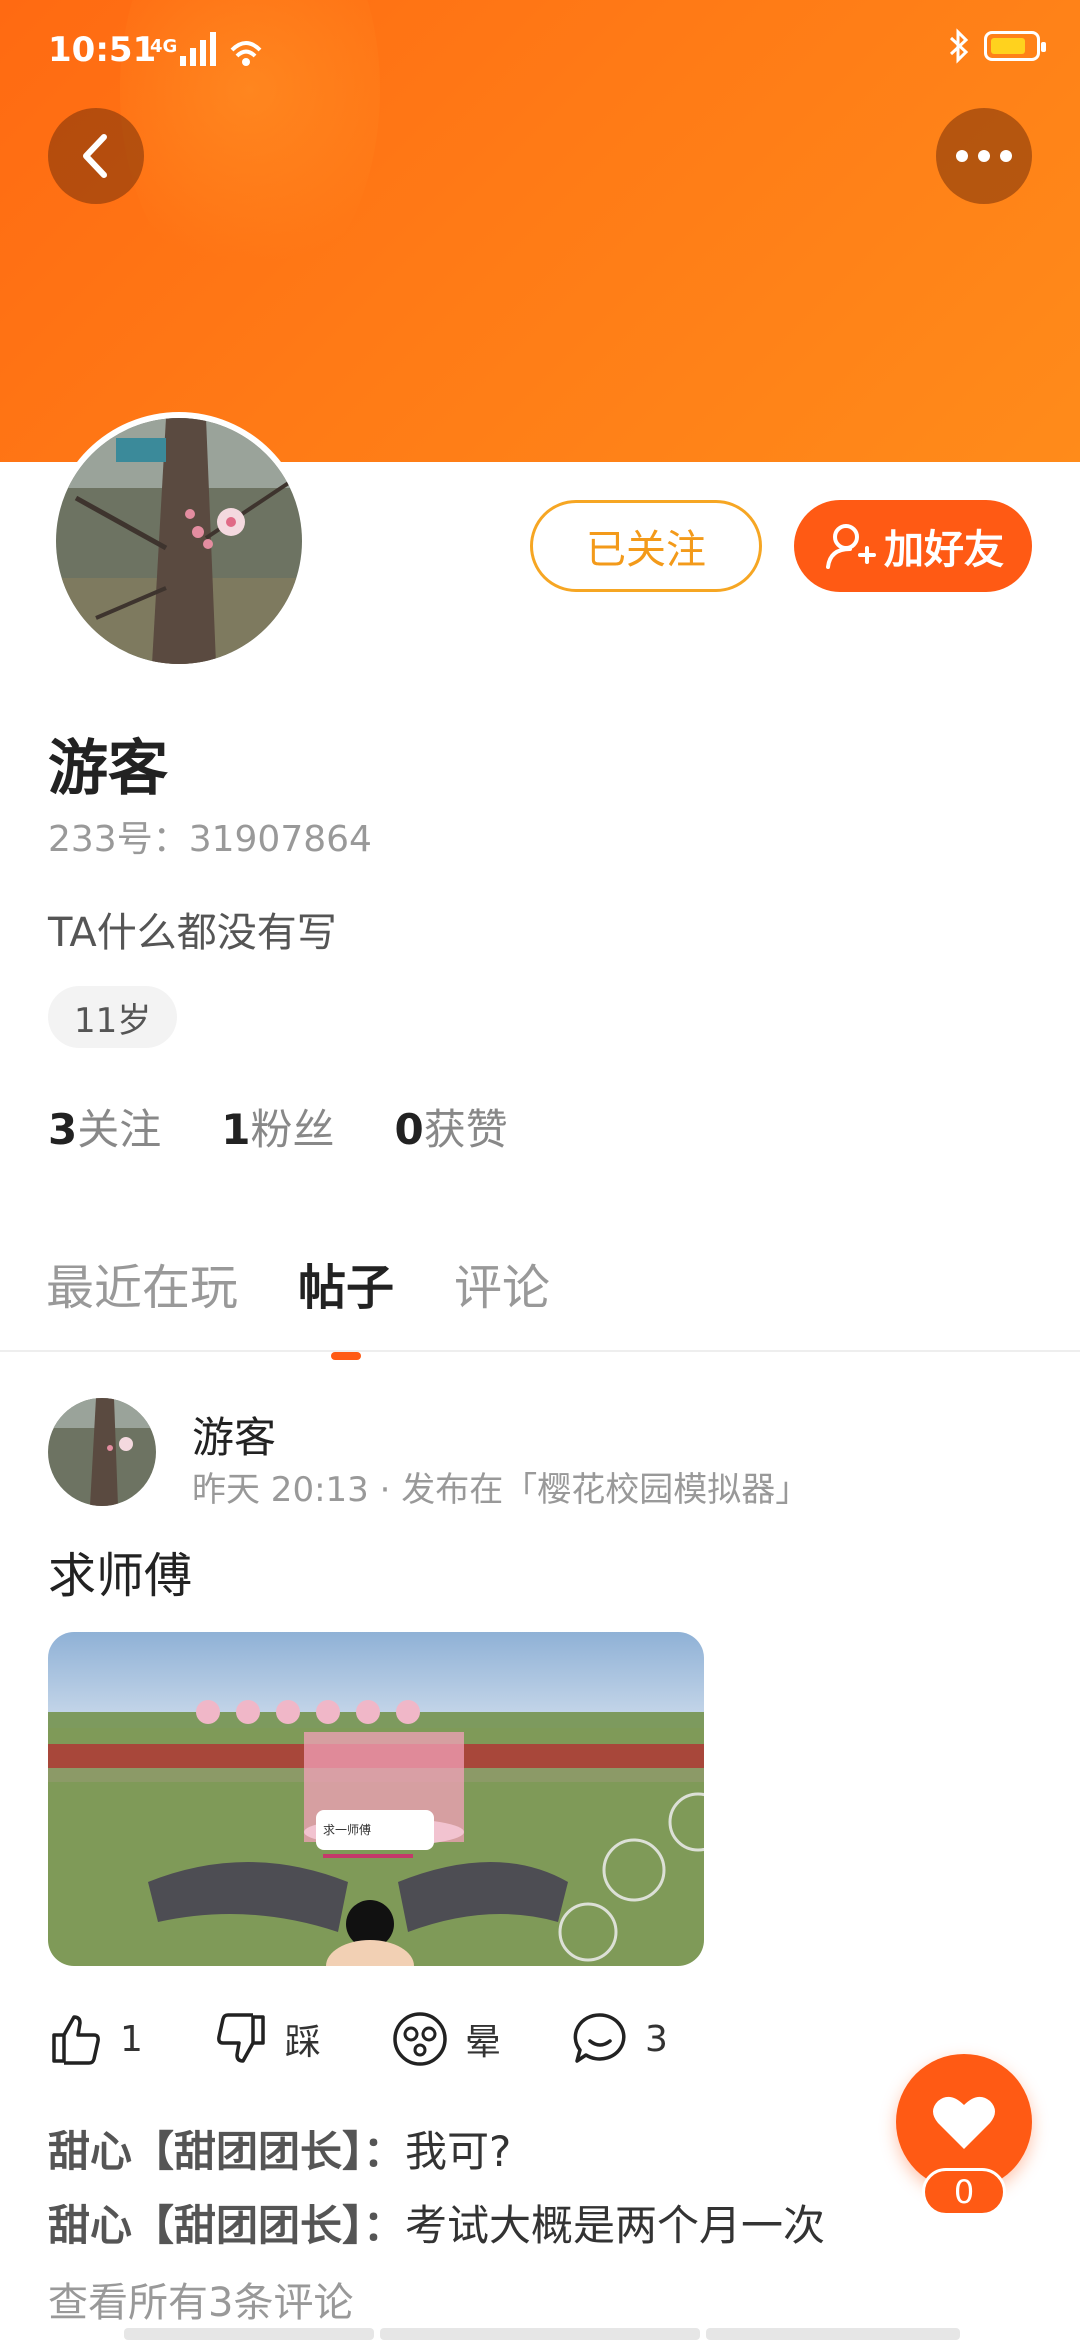 The width and height of the screenshot is (1080, 2340). I want to click on profile-uid: 233号：31907864, so click(210, 839).